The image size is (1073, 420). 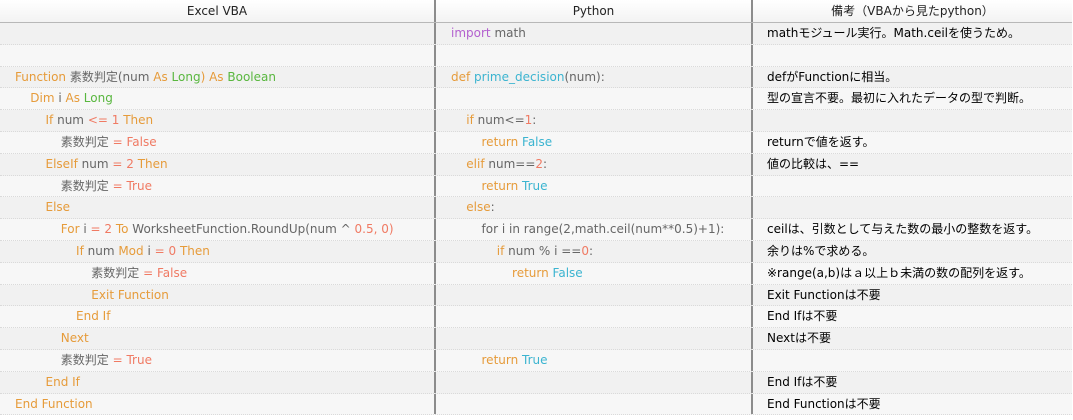 What do you see at coordinates (824, 294) in the screenshot?
I see `note-cell: Exit Functionは不要` at bounding box center [824, 294].